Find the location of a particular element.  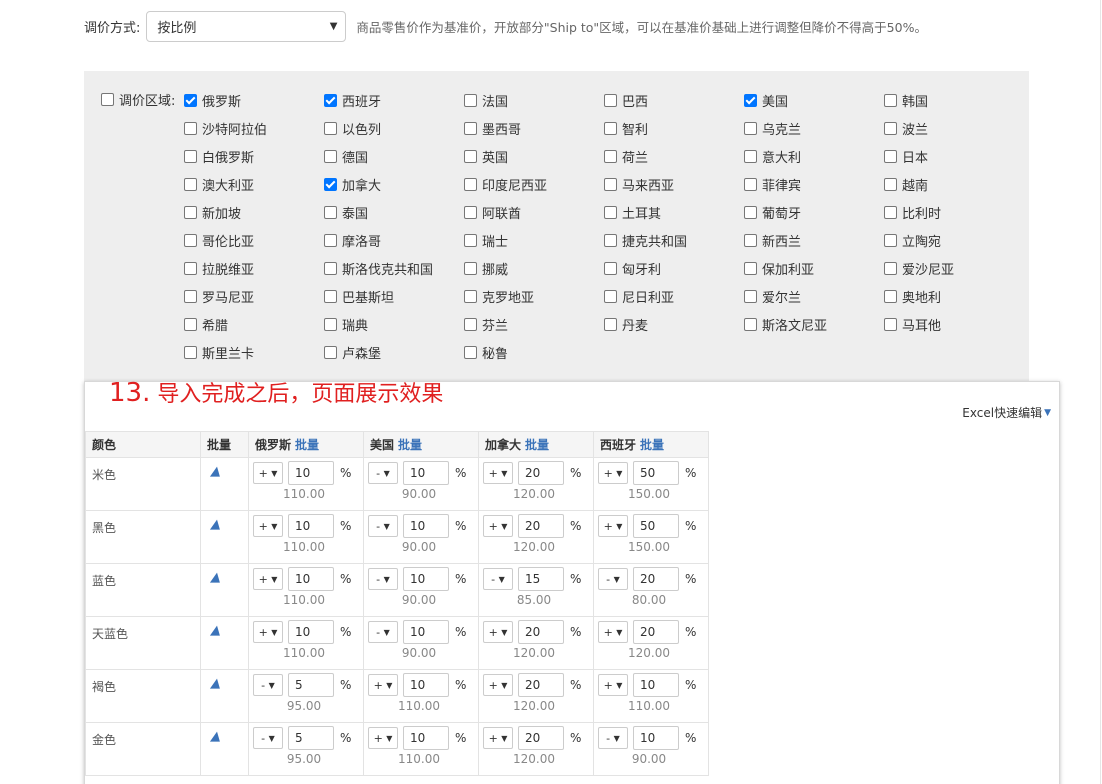

region-checkbox-item: 匈牙利 is located at coordinates (674, 268).